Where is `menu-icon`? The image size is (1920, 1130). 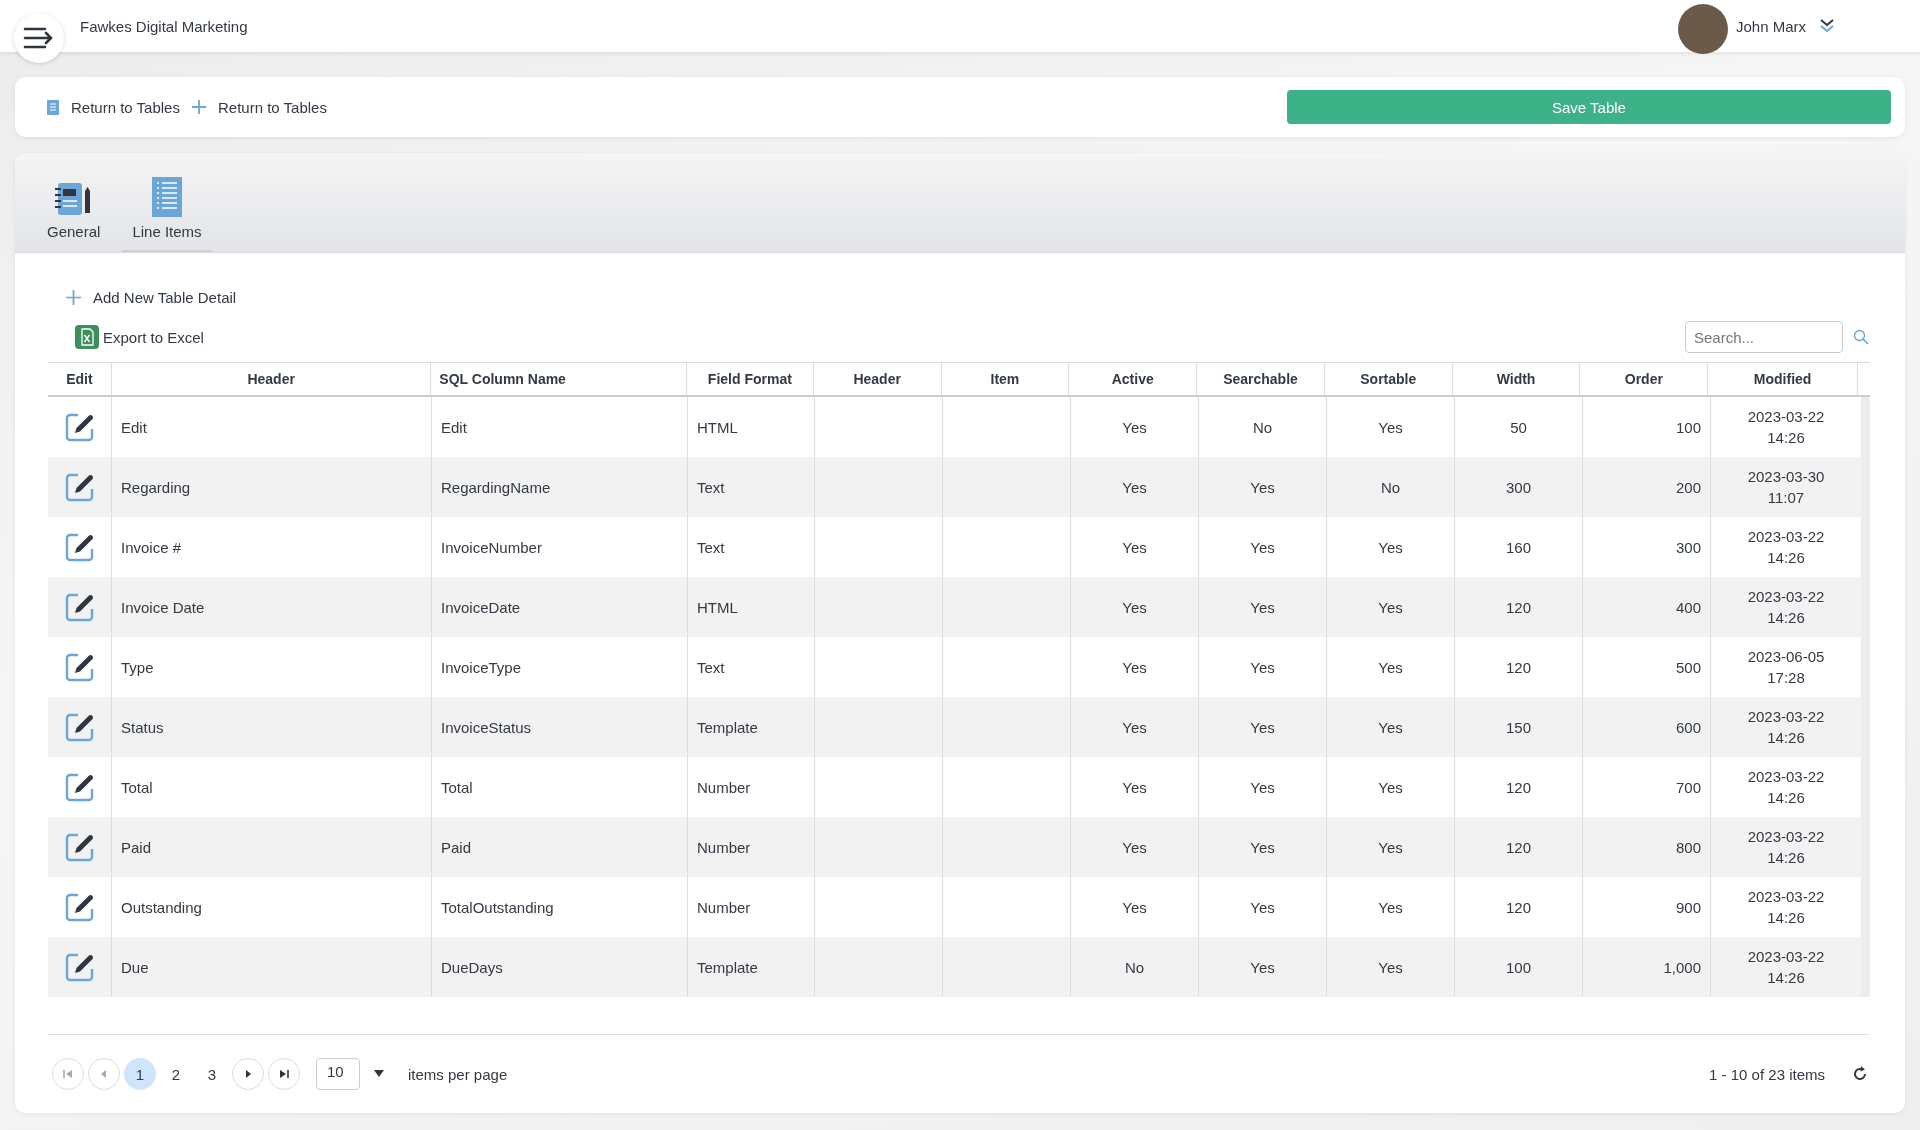 menu-icon is located at coordinates (39, 38).